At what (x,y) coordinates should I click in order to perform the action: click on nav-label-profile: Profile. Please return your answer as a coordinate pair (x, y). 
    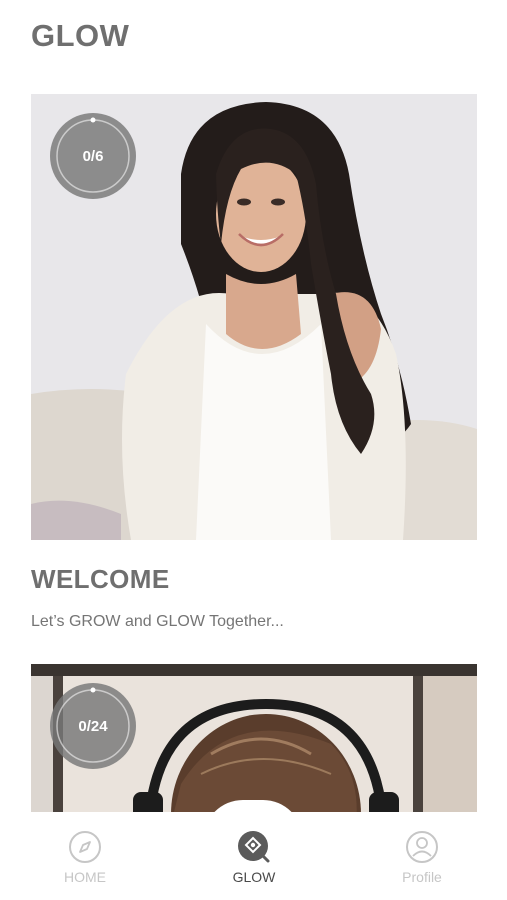
    Looking at the image, I should click on (422, 877).